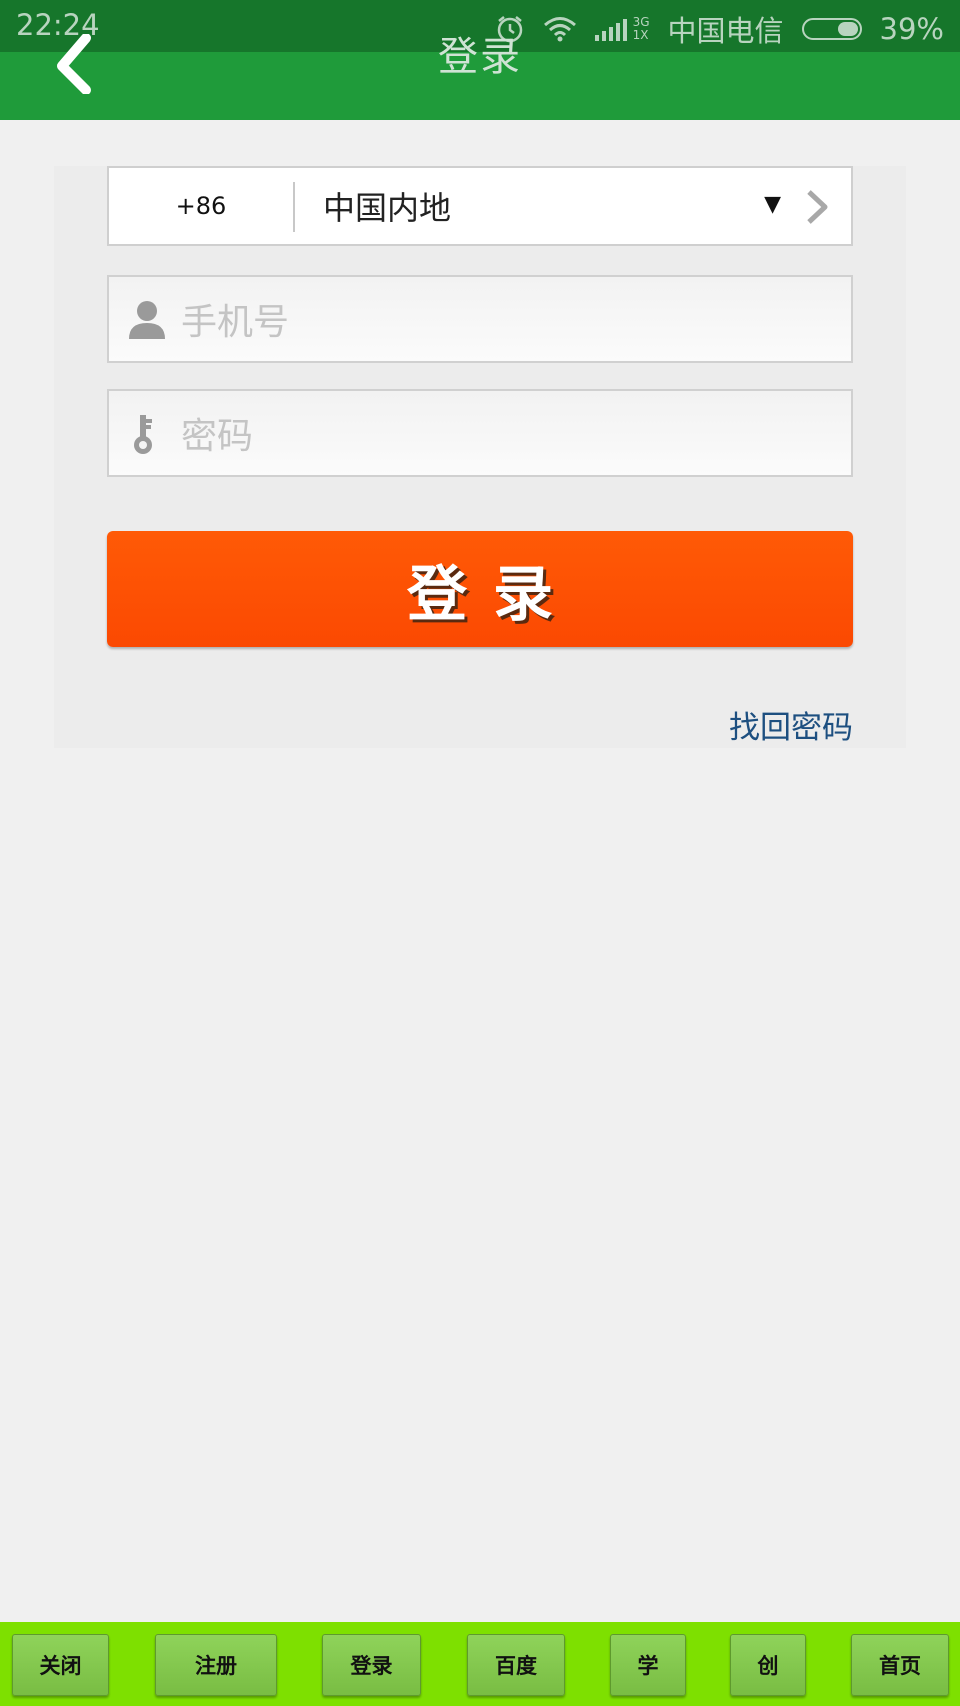 The height and width of the screenshot is (1706, 960). I want to click on dropdown-arrow-icon: ▼, so click(772, 204).